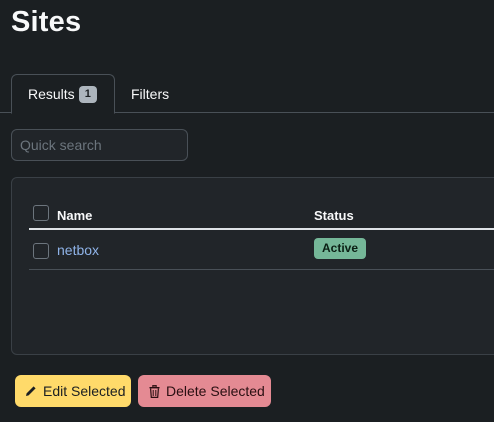  What do you see at coordinates (51, 94) in the screenshot?
I see `tab-results-label: Results` at bounding box center [51, 94].